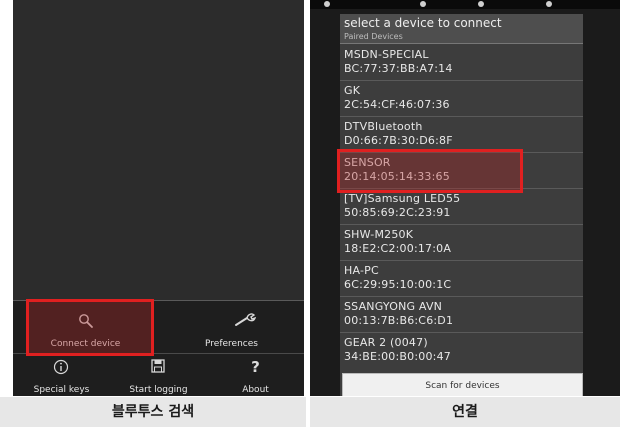  What do you see at coordinates (399, 320) in the screenshot?
I see `device-address: 00:13:7B:B6:C6:D1` at bounding box center [399, 320].